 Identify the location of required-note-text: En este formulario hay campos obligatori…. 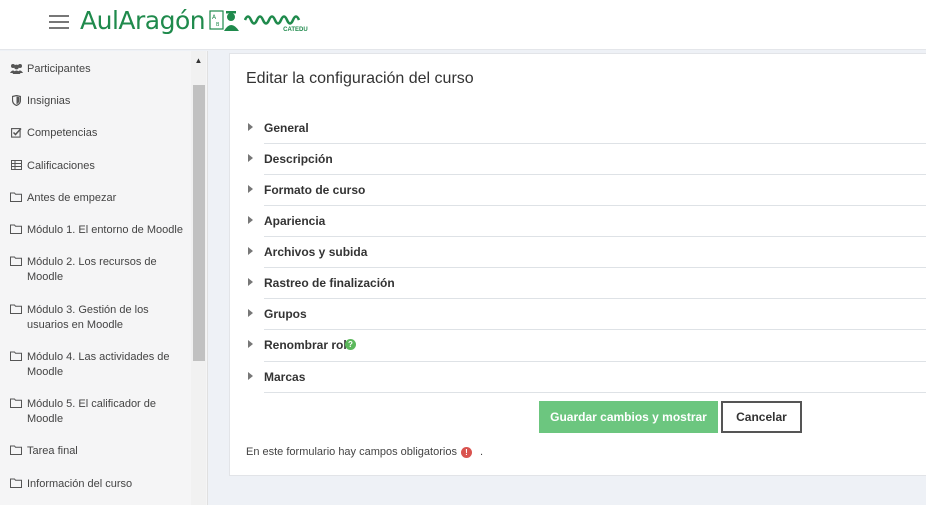
(351, 452).